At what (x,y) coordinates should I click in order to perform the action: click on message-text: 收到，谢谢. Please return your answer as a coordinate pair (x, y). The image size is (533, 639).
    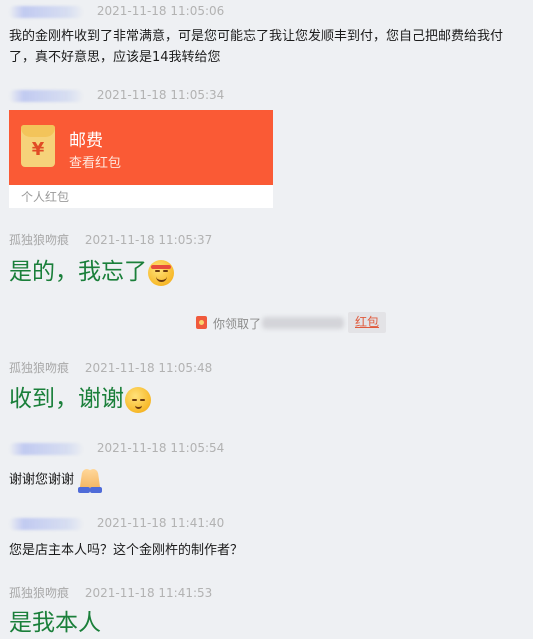
    Looking at the image, I should click on (80, 399).